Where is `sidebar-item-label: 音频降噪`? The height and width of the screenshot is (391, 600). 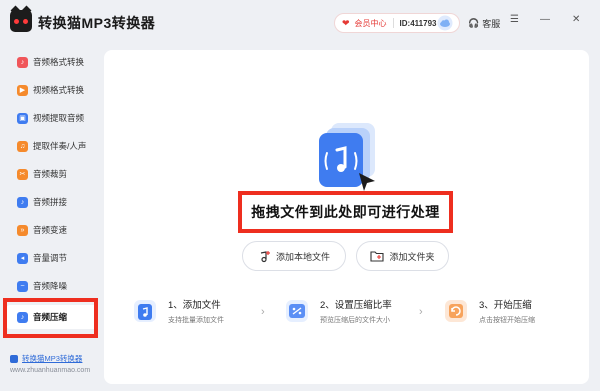 sidebar-item-label: 音频降噪 is located at coordinates (50, 286).